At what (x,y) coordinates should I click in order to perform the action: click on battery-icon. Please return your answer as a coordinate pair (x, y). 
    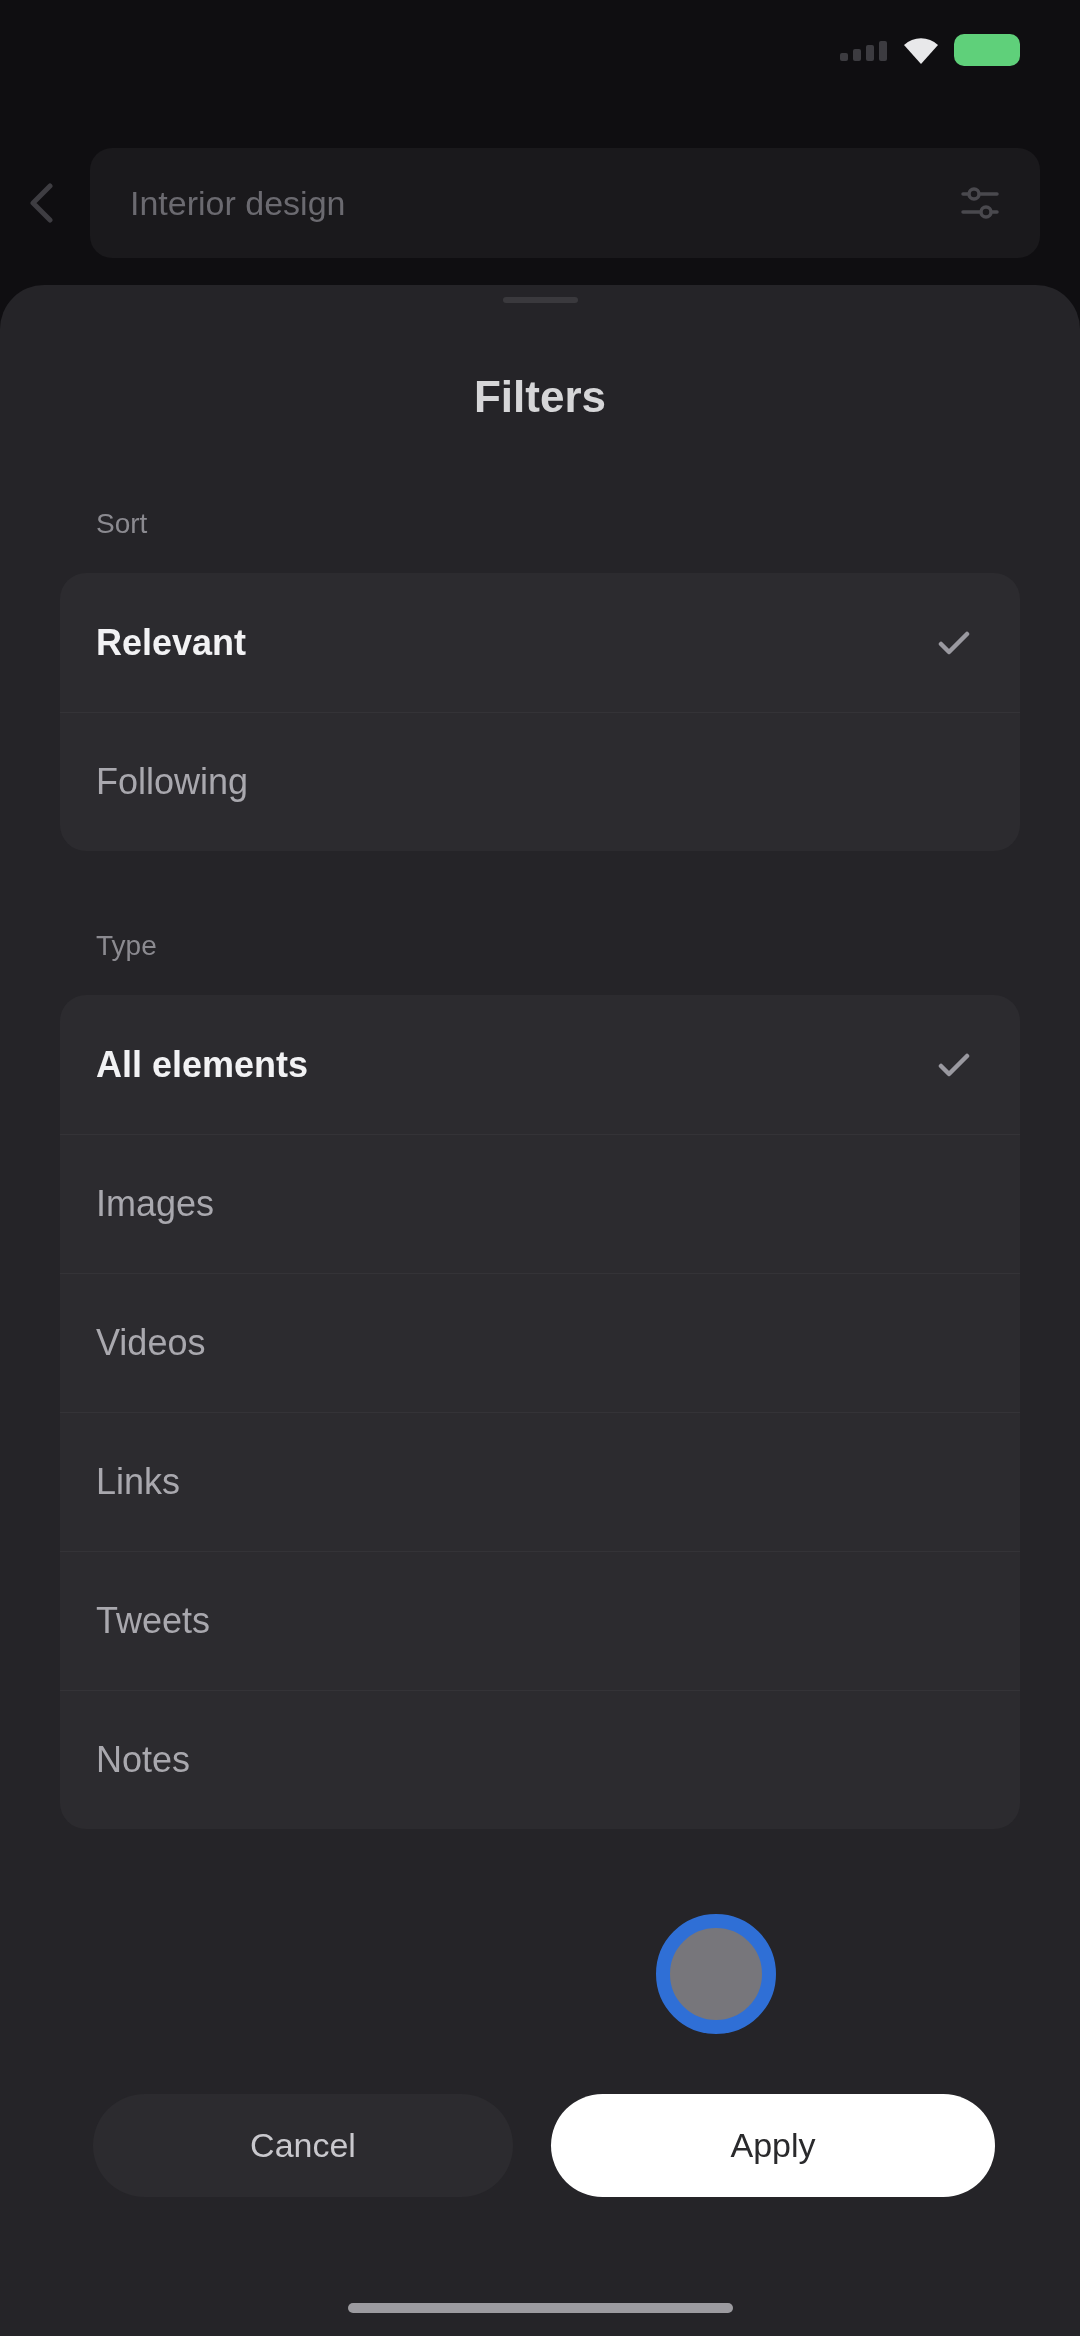
    Looking at the image, I should click on (987, 50).